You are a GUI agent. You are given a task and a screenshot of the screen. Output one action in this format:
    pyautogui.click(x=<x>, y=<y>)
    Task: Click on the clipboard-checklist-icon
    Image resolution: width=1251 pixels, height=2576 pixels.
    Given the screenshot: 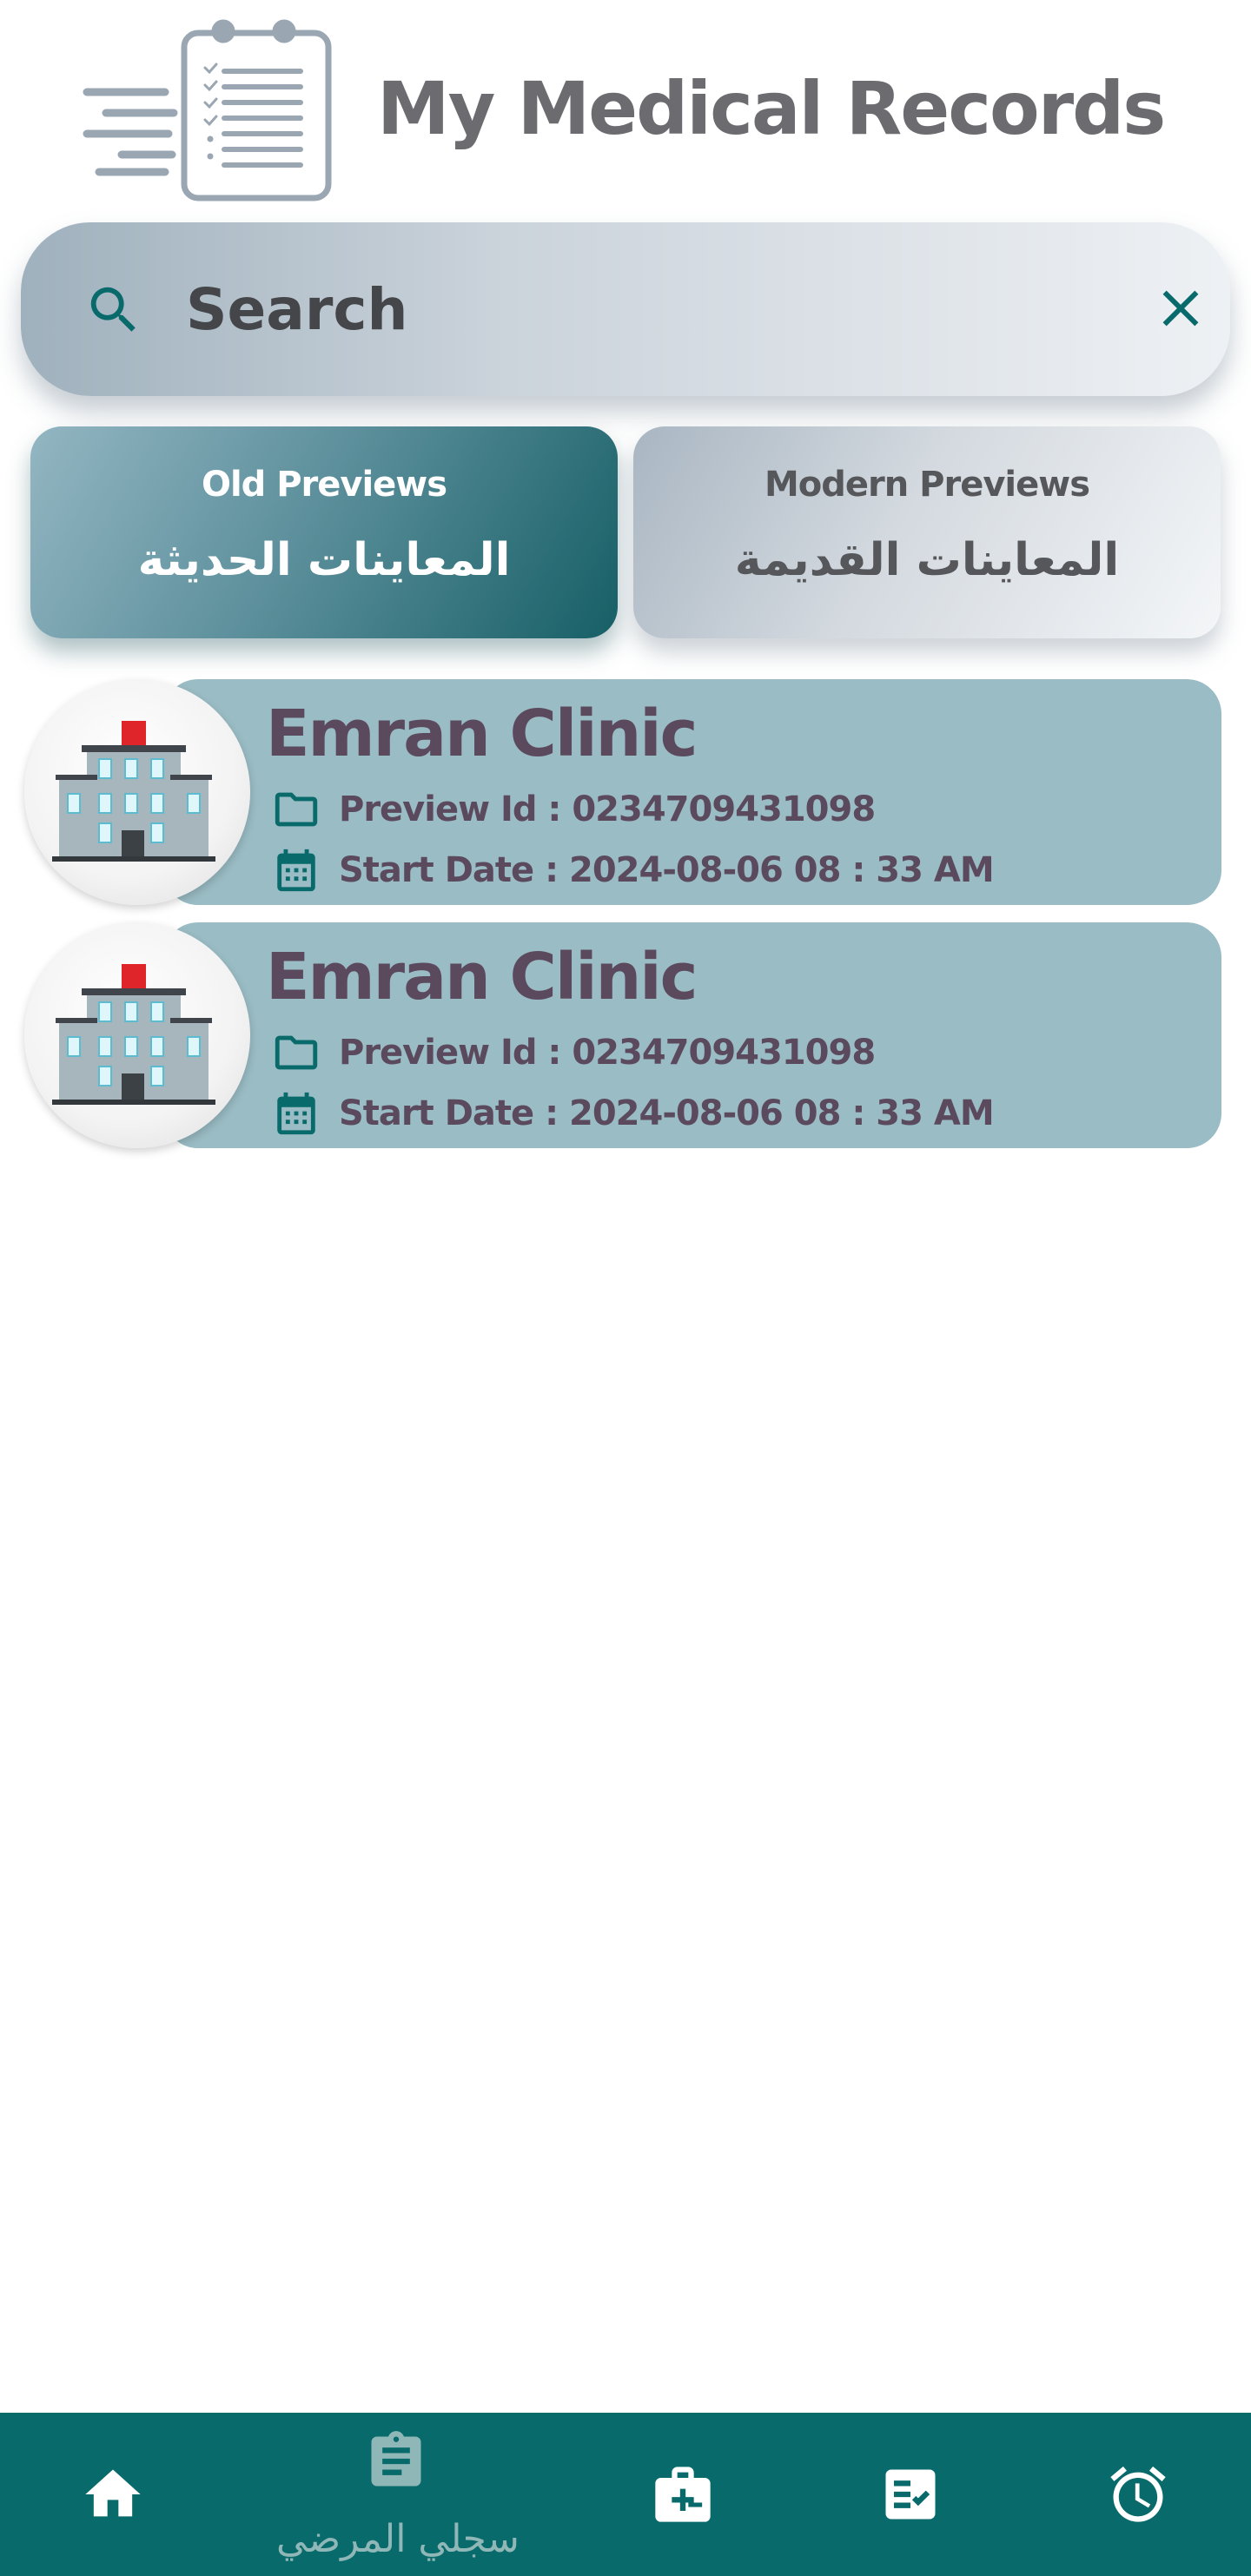 What is the action you would take?
    pyautogui.click(x=207, y=110)
    